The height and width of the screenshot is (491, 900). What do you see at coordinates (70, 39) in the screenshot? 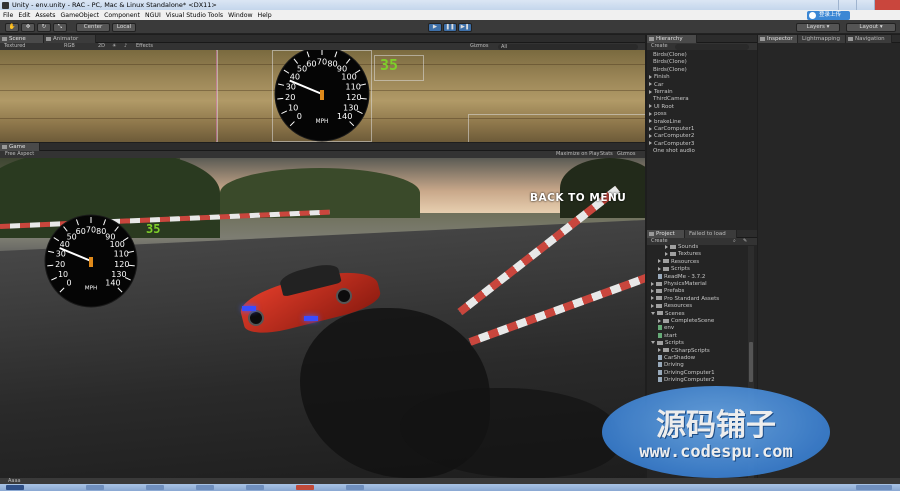
I see `tab-animator: Animator` at bounding box center [70, 39].